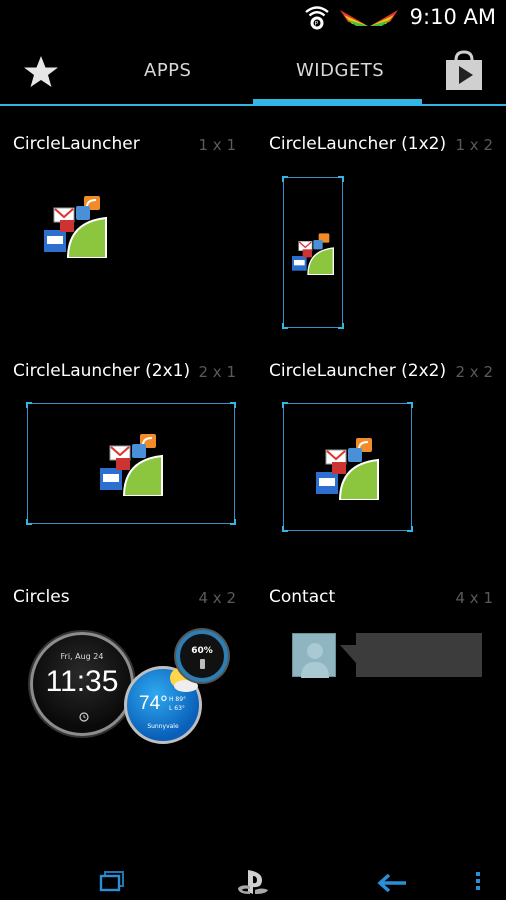  I want to click on widget-size: 4 x 2, so click(217, 598).